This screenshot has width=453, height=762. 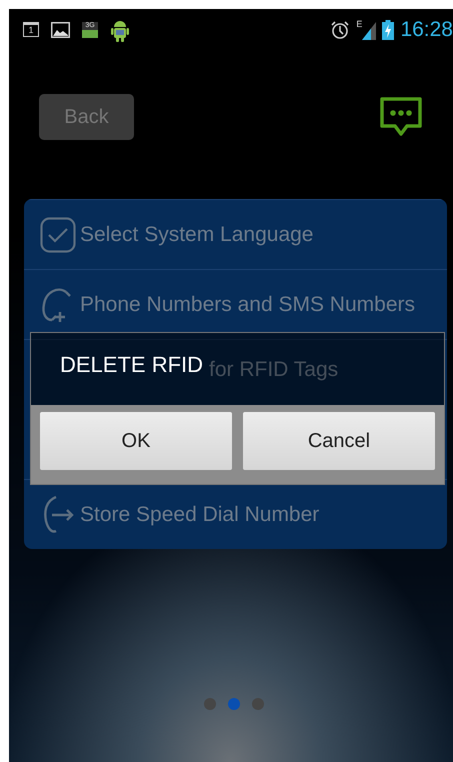 I want to click on picture-icon, so click(x=60, y=30).